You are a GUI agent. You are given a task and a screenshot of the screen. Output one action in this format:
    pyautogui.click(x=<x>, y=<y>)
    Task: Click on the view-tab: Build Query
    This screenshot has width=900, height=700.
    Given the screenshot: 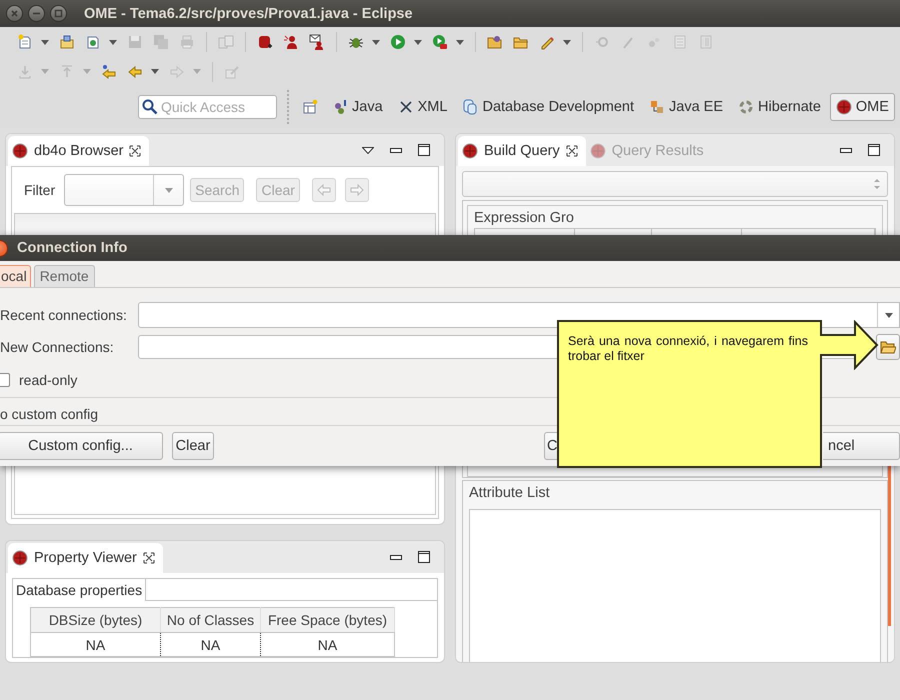 What is the action you would take?
    pyautogui.click(x=522, y=151)
    